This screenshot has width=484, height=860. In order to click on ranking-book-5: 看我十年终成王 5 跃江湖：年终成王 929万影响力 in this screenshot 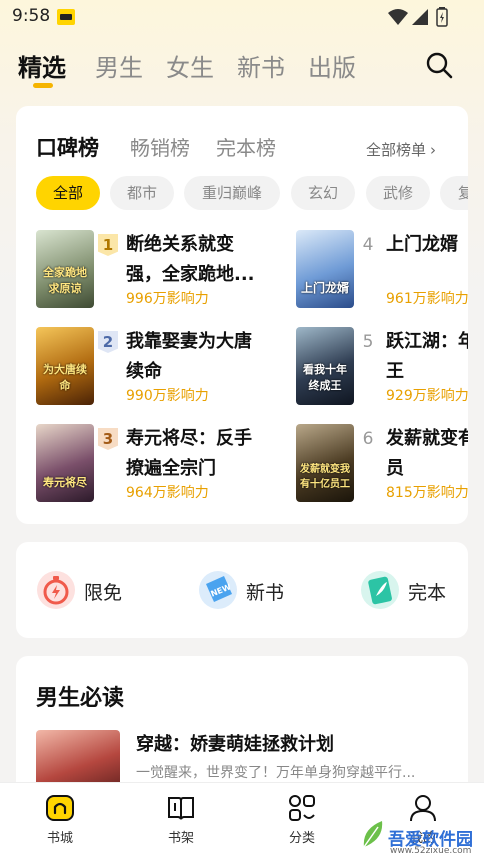, I will do `click(382, 367)`.